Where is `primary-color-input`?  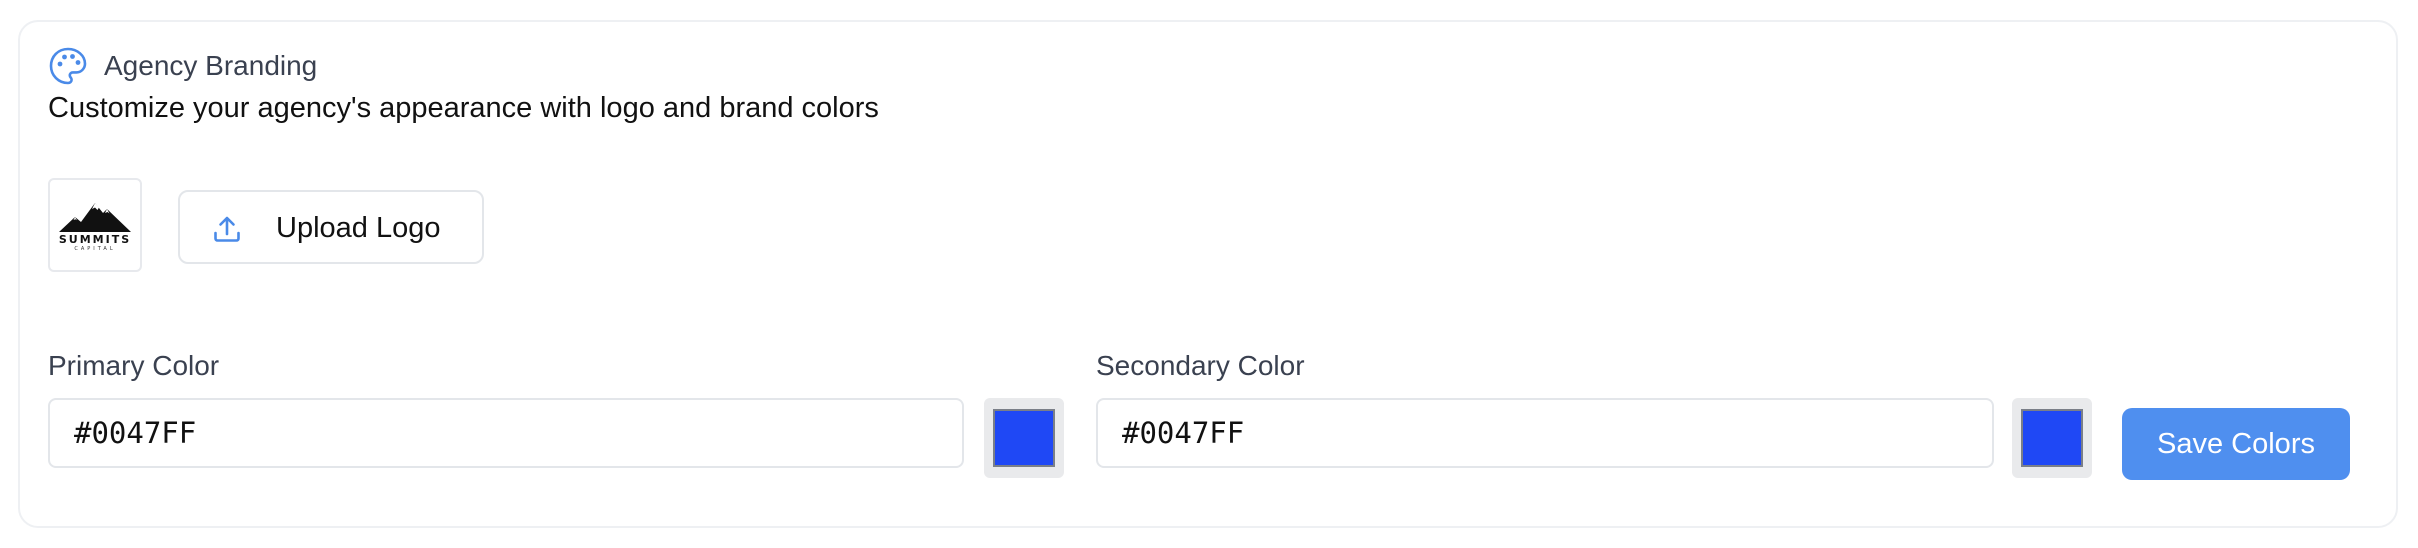
primary-color-input is located at coordinates (506, 433).